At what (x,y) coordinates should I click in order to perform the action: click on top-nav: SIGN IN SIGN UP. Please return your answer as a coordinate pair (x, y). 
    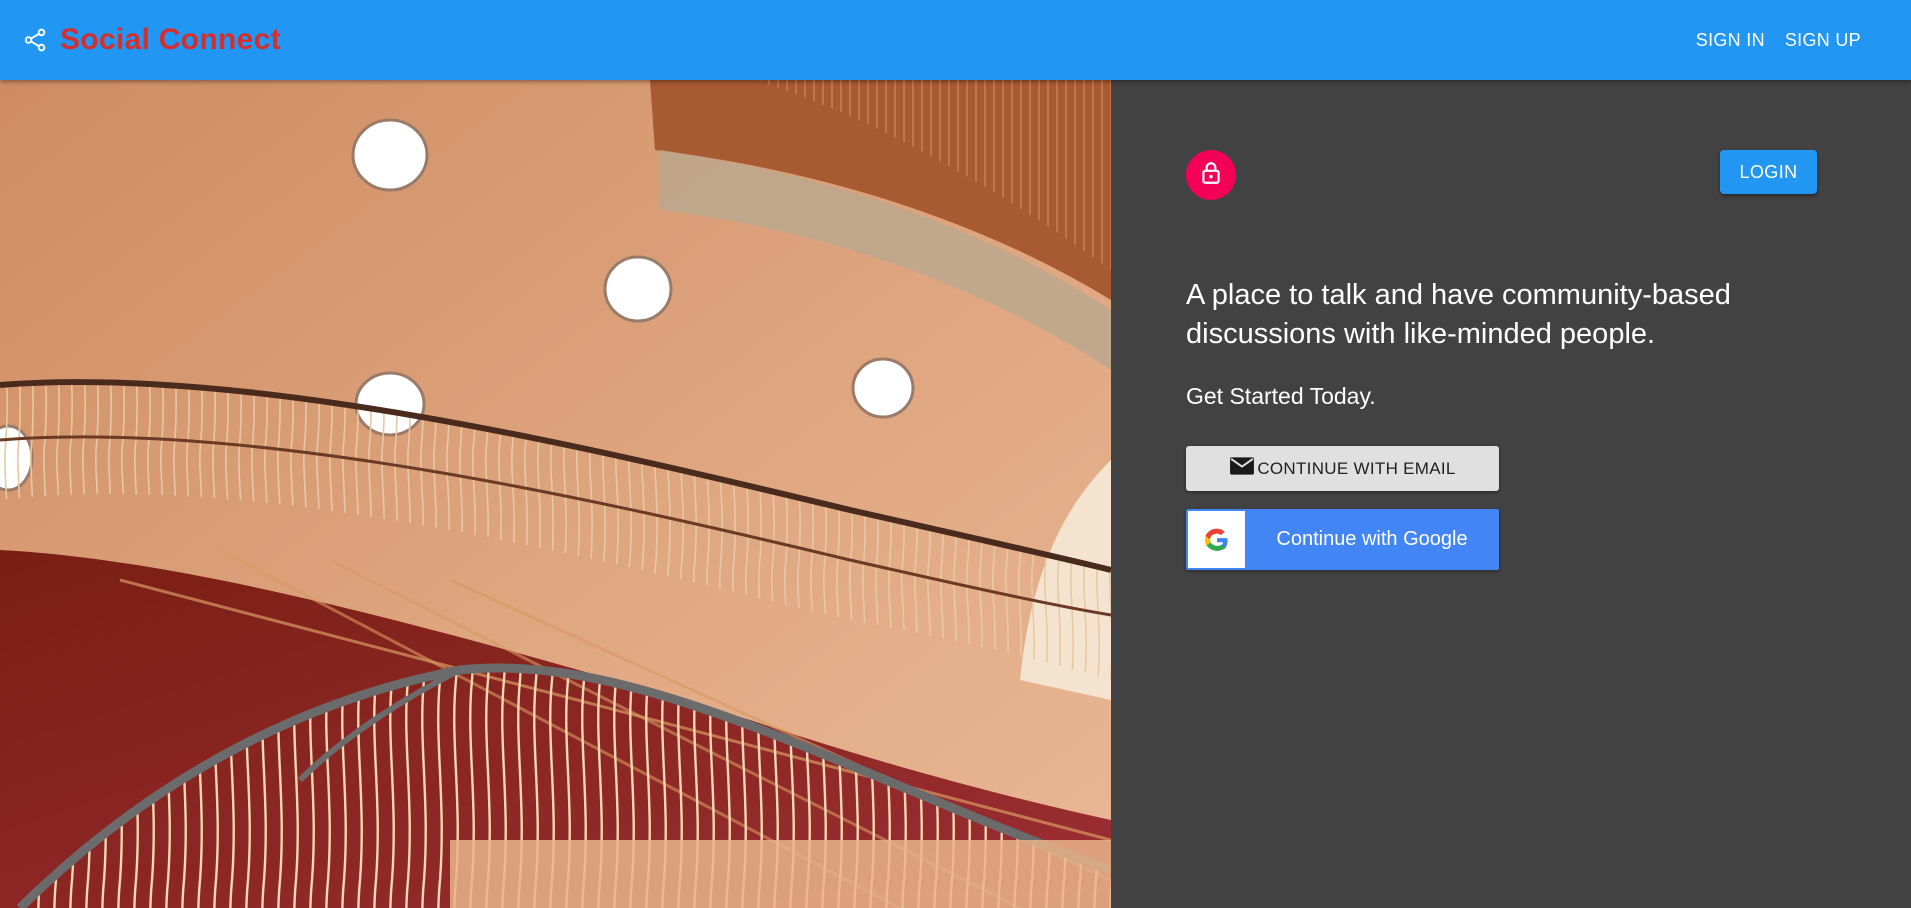
    Looking at the image, I should click on (1778, 40).